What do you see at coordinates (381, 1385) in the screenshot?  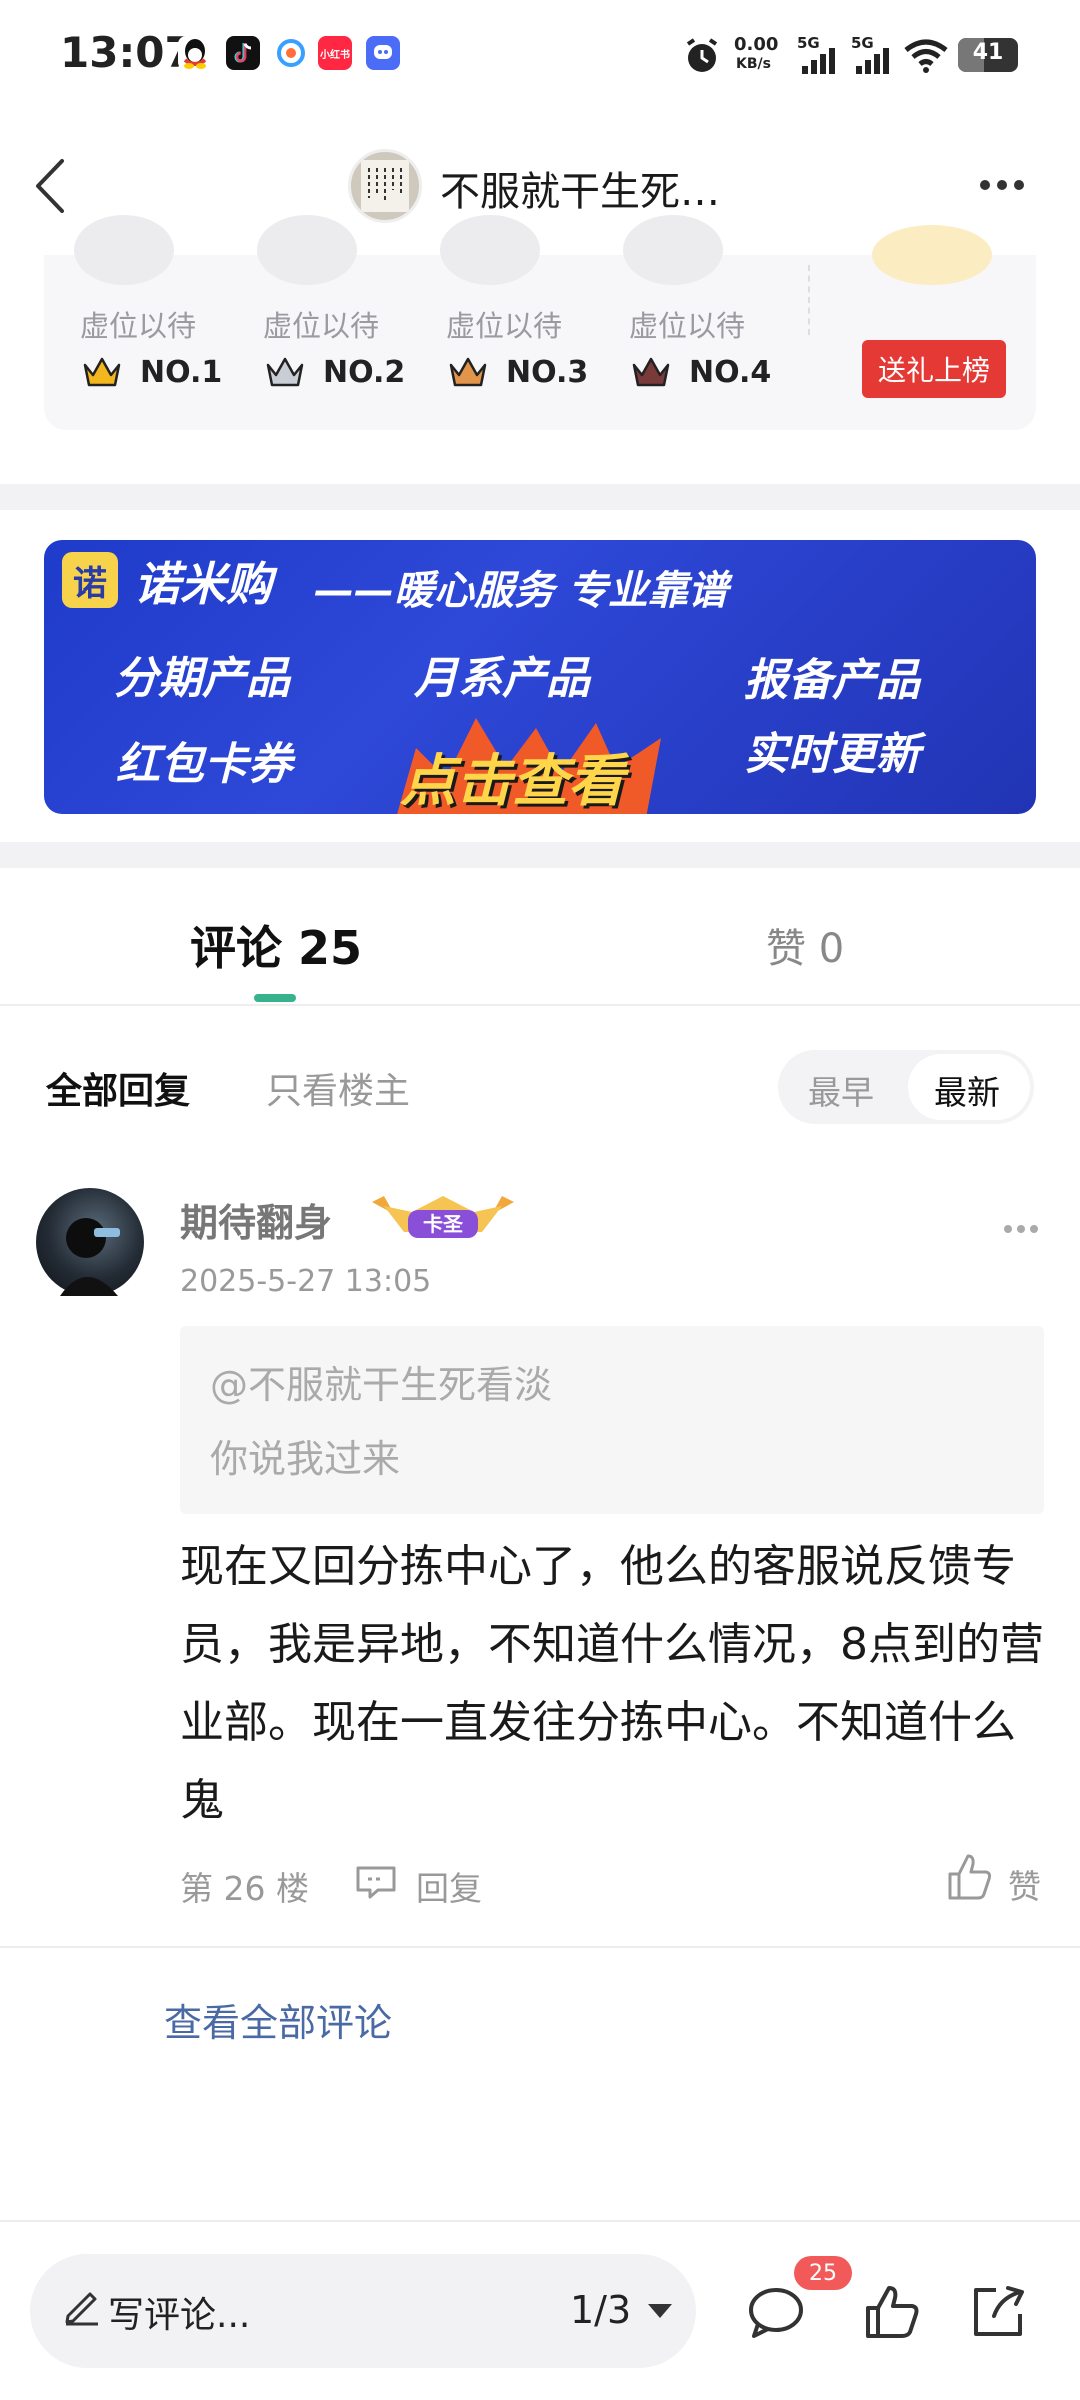 I see `quoted-mention: @不服就干生死看淡` at bounding box center [381, 1385].